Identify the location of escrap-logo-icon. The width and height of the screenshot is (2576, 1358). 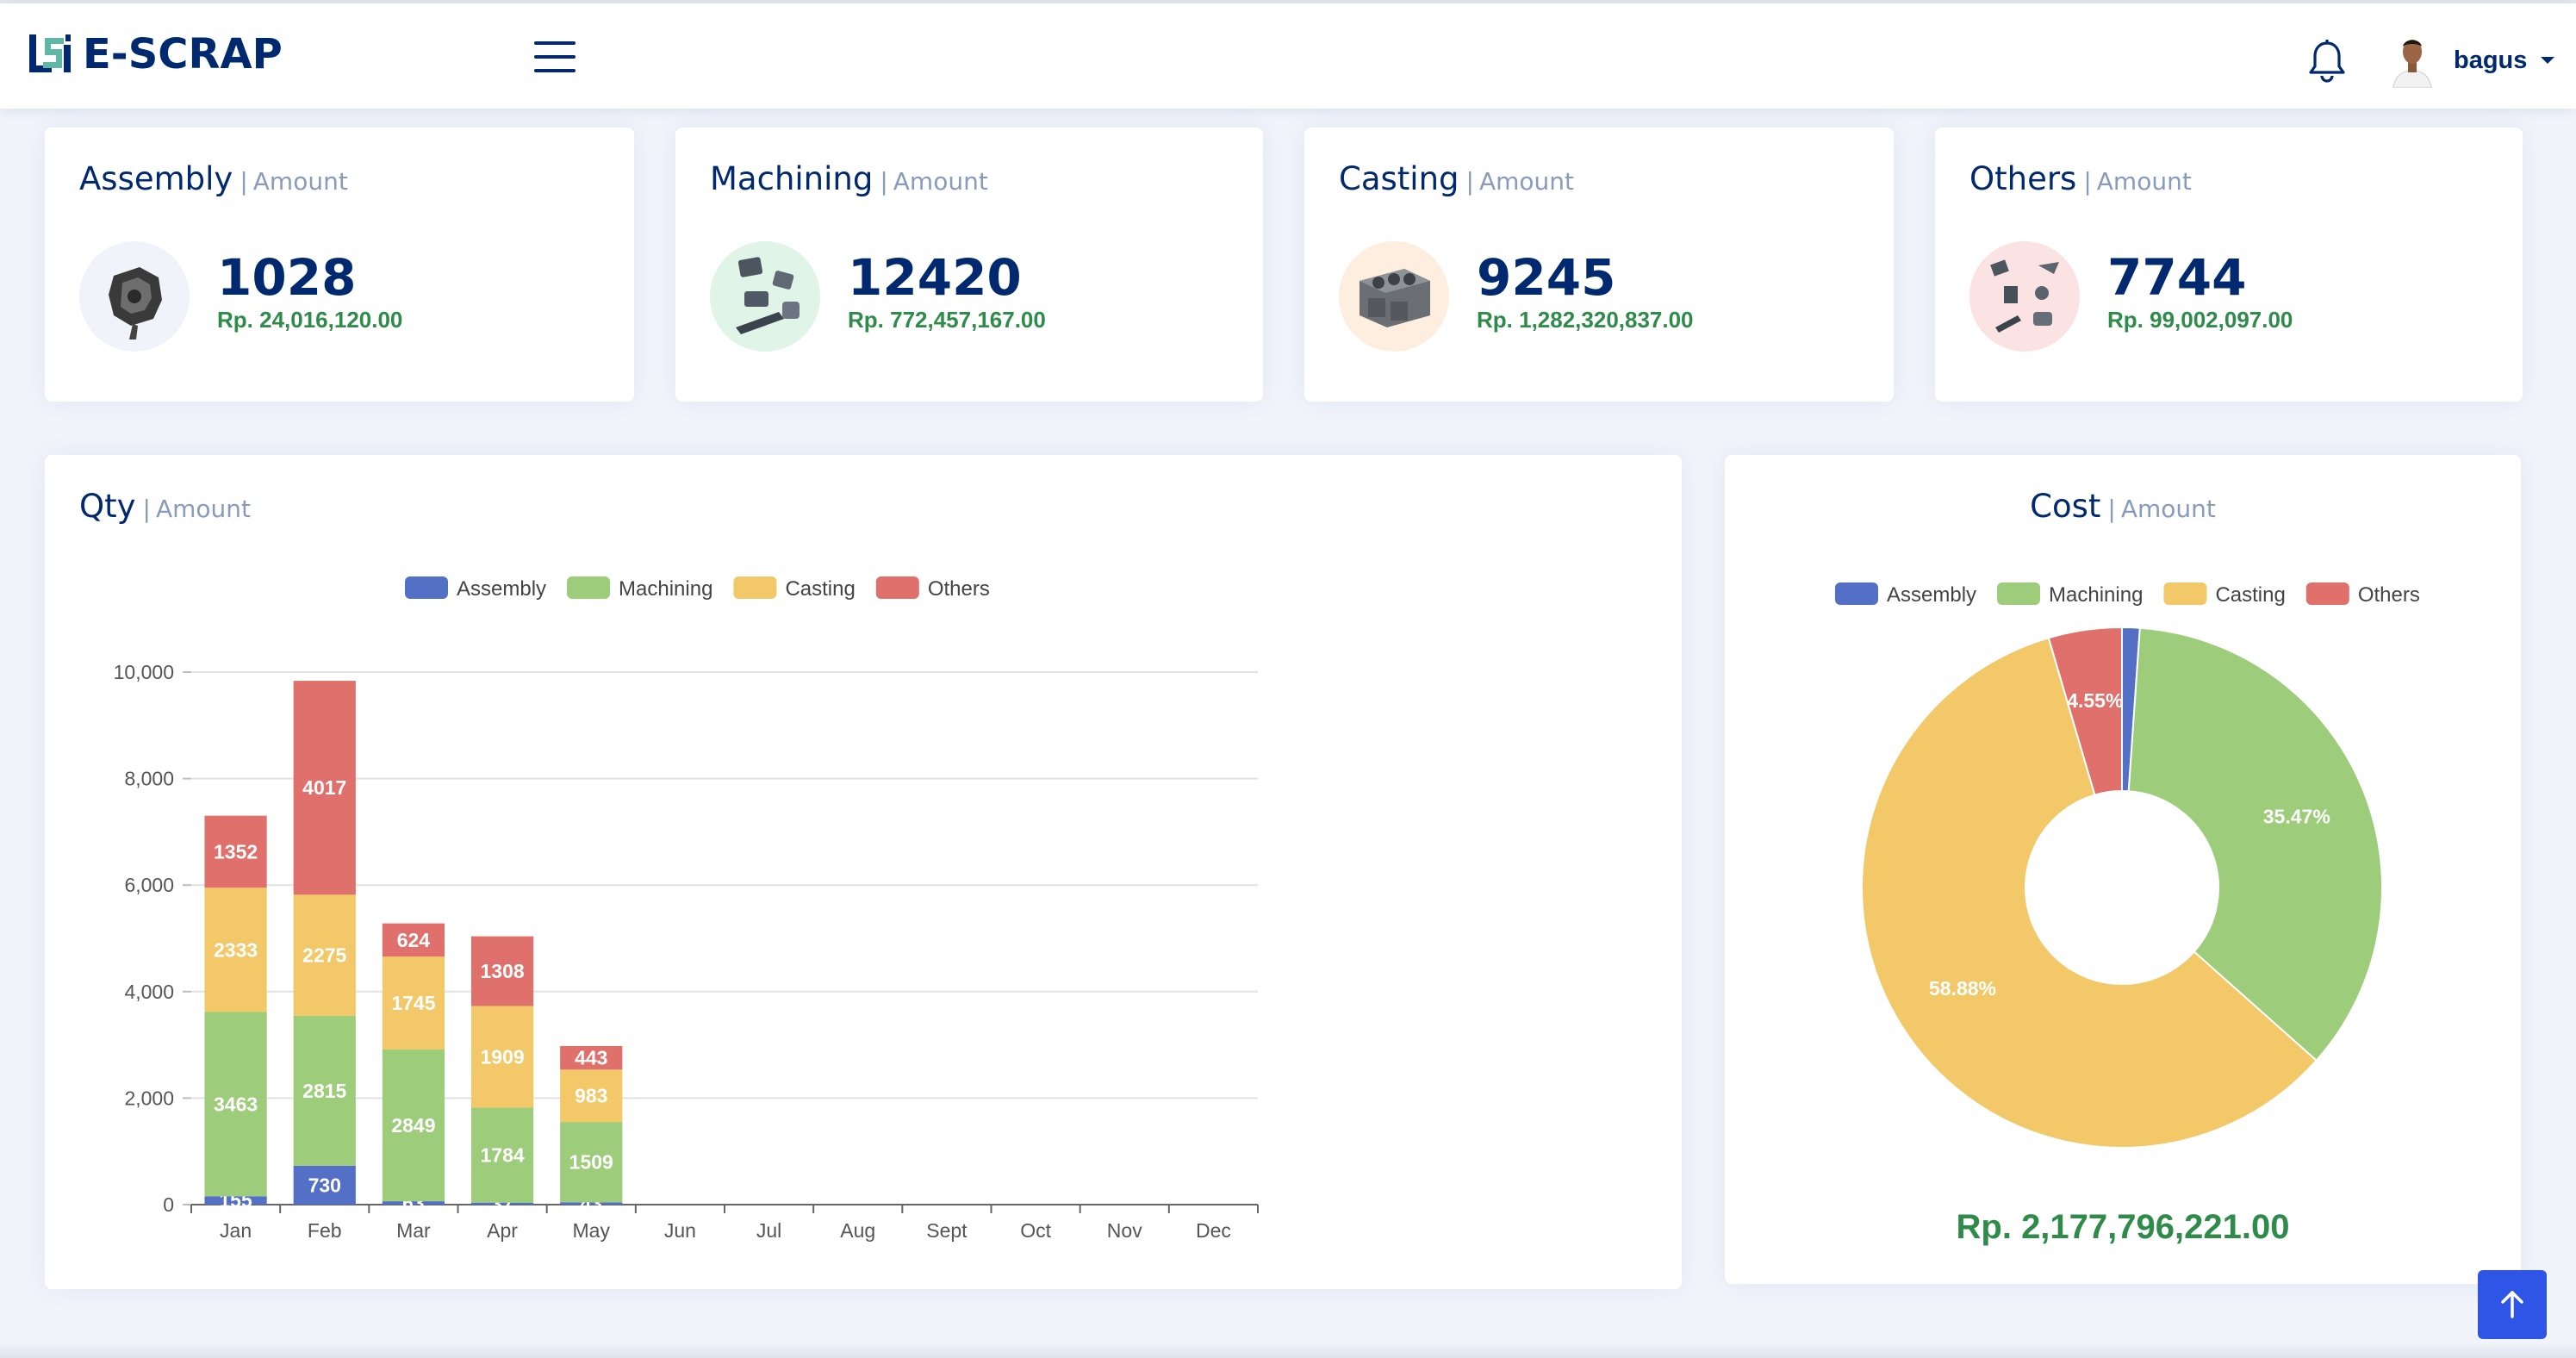
(50, 53).